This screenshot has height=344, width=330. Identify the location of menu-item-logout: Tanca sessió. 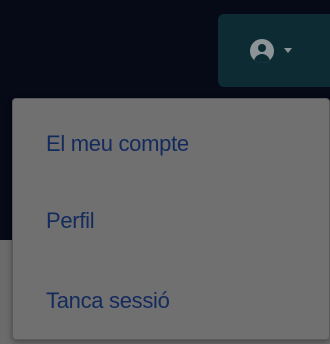
(171, 301).